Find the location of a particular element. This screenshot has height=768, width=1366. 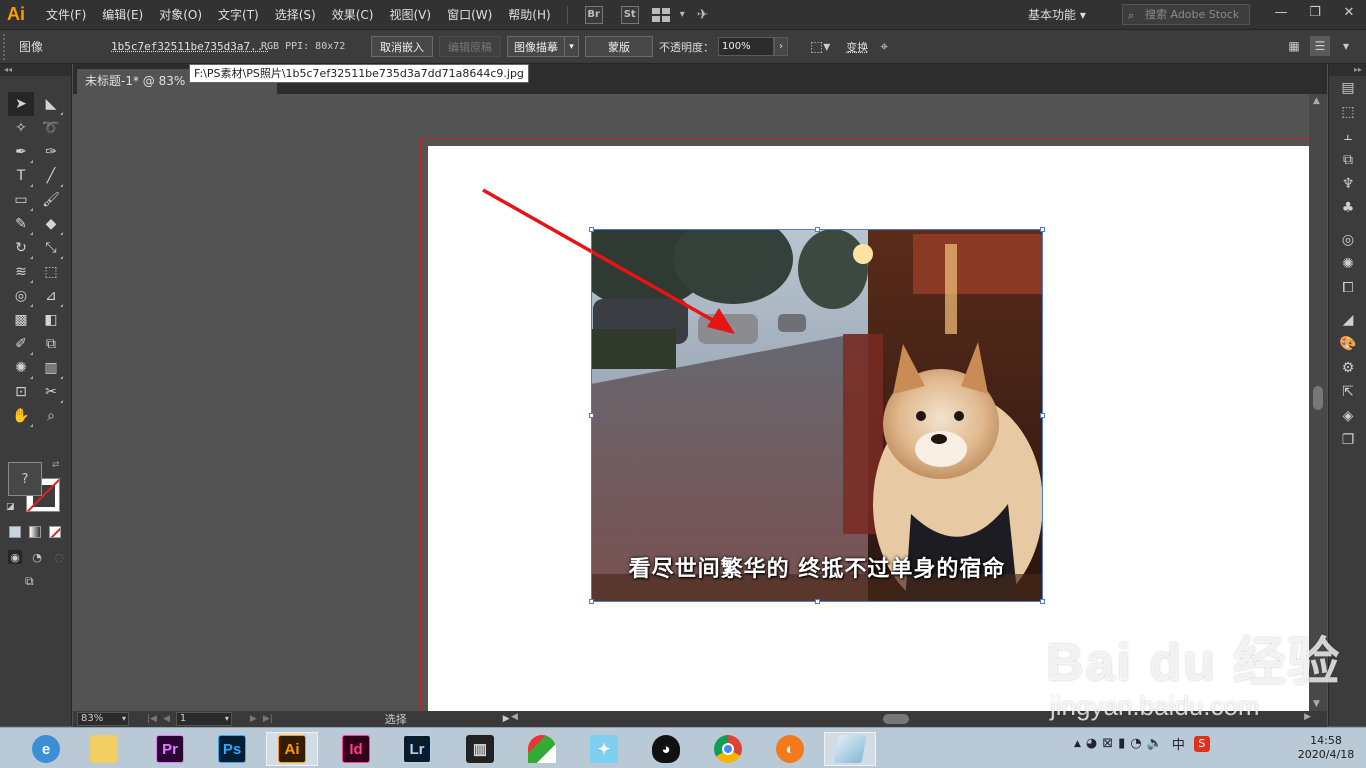

perspective-grid-tool-icon: ⊿ is located at coordinates (51, 296).